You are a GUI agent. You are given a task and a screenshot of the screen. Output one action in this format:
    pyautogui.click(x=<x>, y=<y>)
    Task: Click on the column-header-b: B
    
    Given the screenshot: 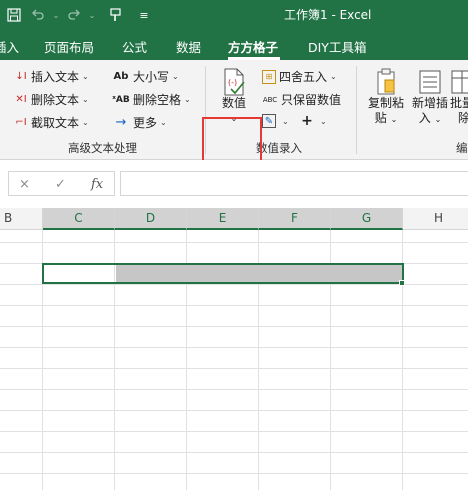 What is the action you would take?
    pyautogui.click(x=21, y=219)
    